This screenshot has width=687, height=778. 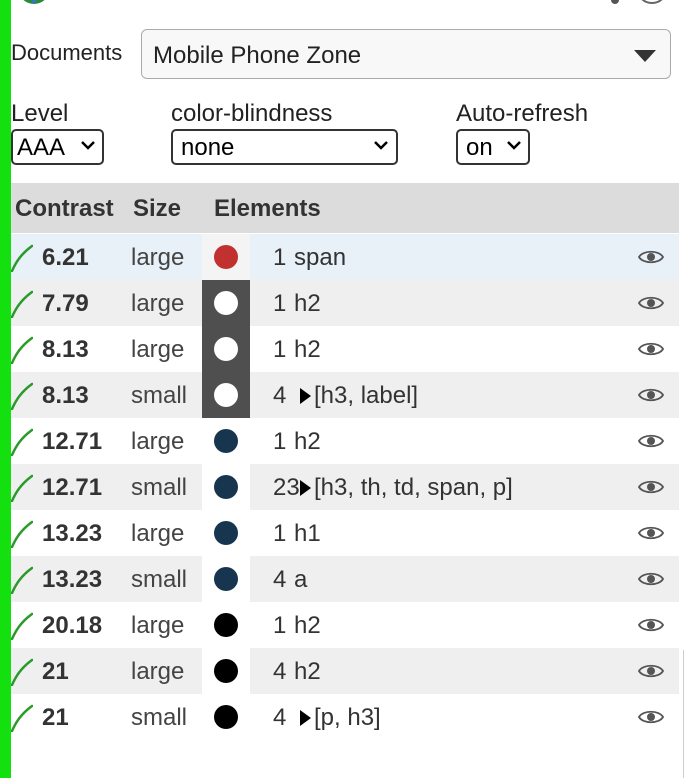 I want to click on left-green-bar, so click(x=5, y=389).